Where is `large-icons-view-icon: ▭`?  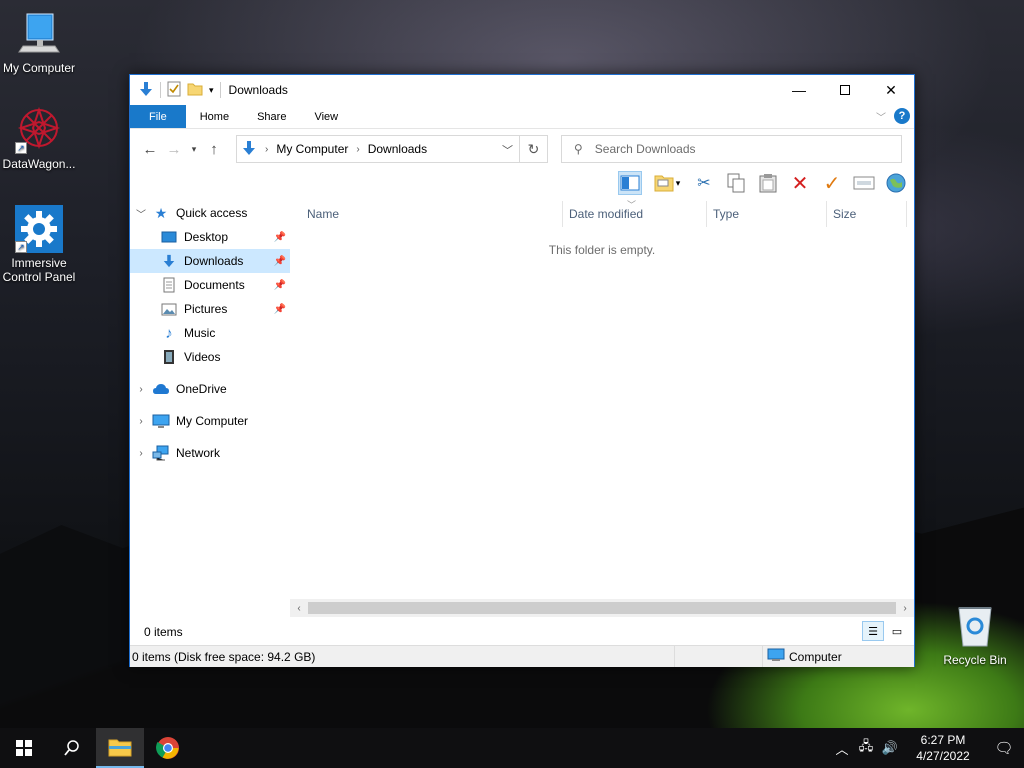 large-icons-view-icon: ▭ is located at coordinates (897, 631).